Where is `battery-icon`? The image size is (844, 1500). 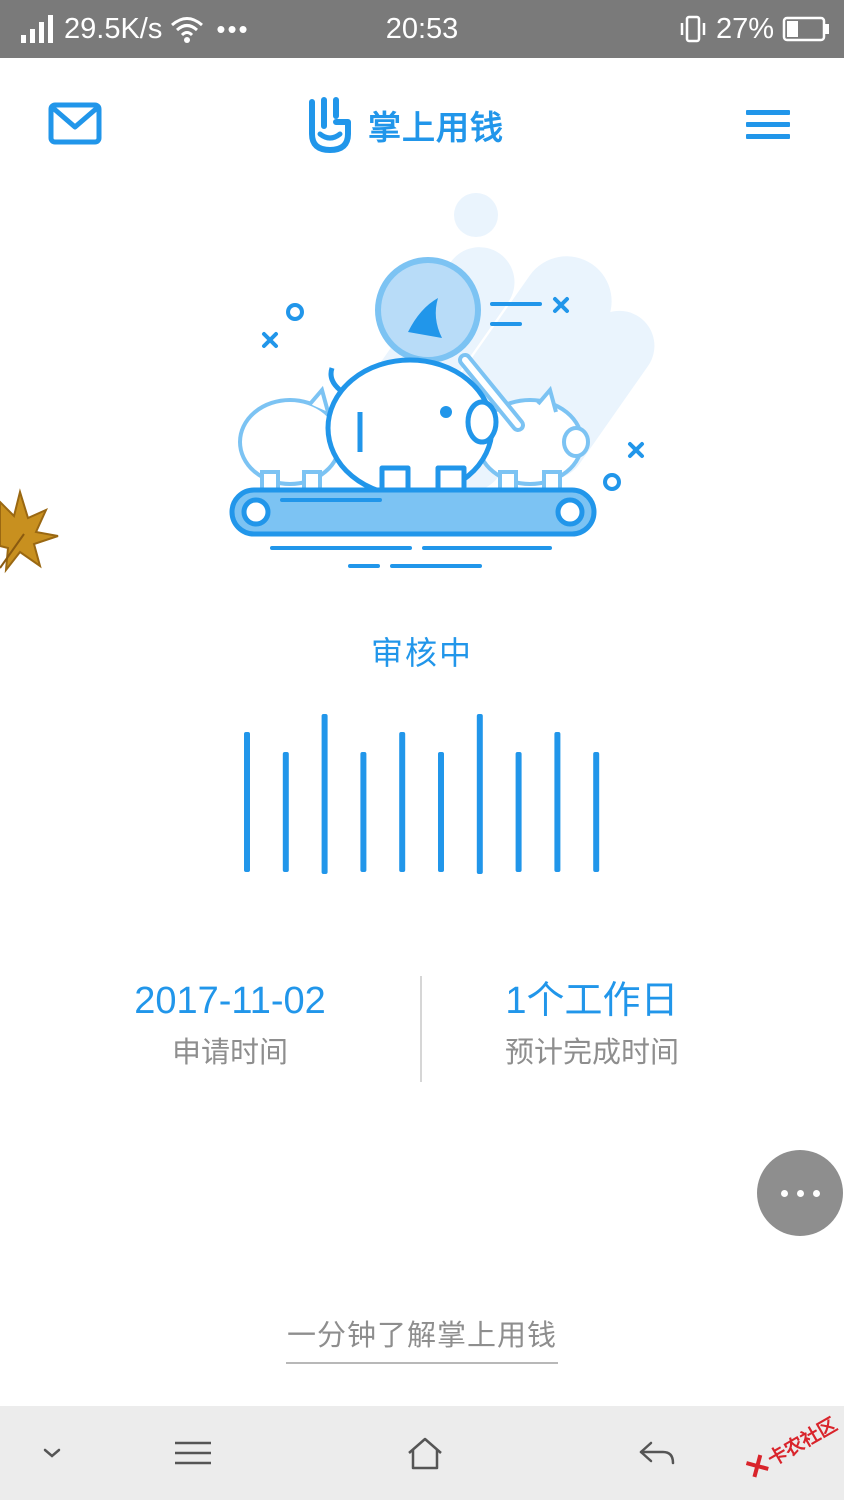 battery-icon is located at coordinates (805, 29).